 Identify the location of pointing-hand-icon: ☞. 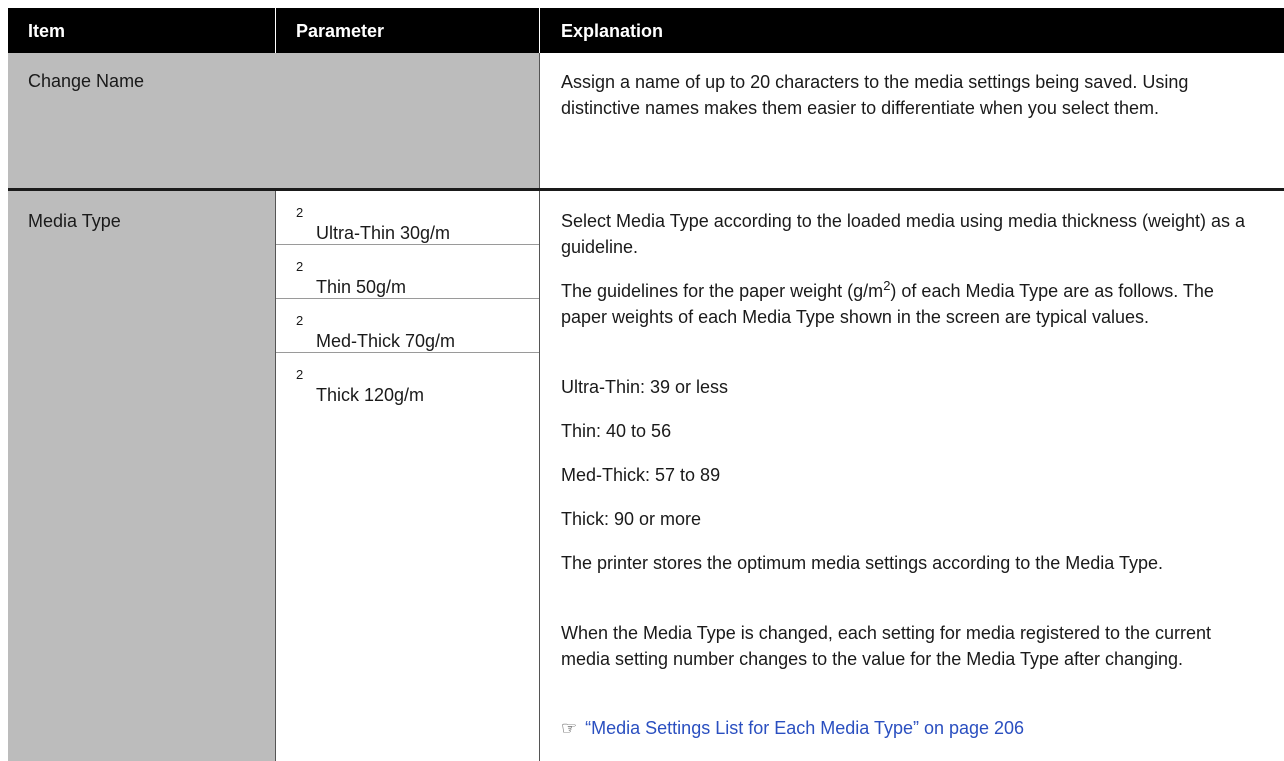
(569, 728).